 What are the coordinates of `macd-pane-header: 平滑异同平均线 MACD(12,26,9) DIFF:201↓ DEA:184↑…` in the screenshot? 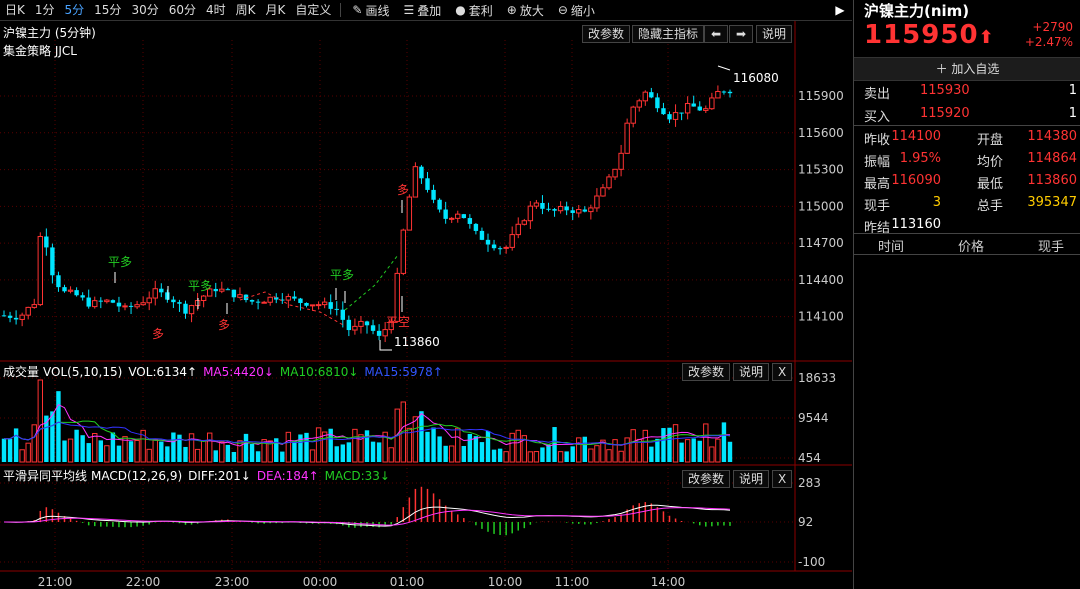 It's located at (196, 475).